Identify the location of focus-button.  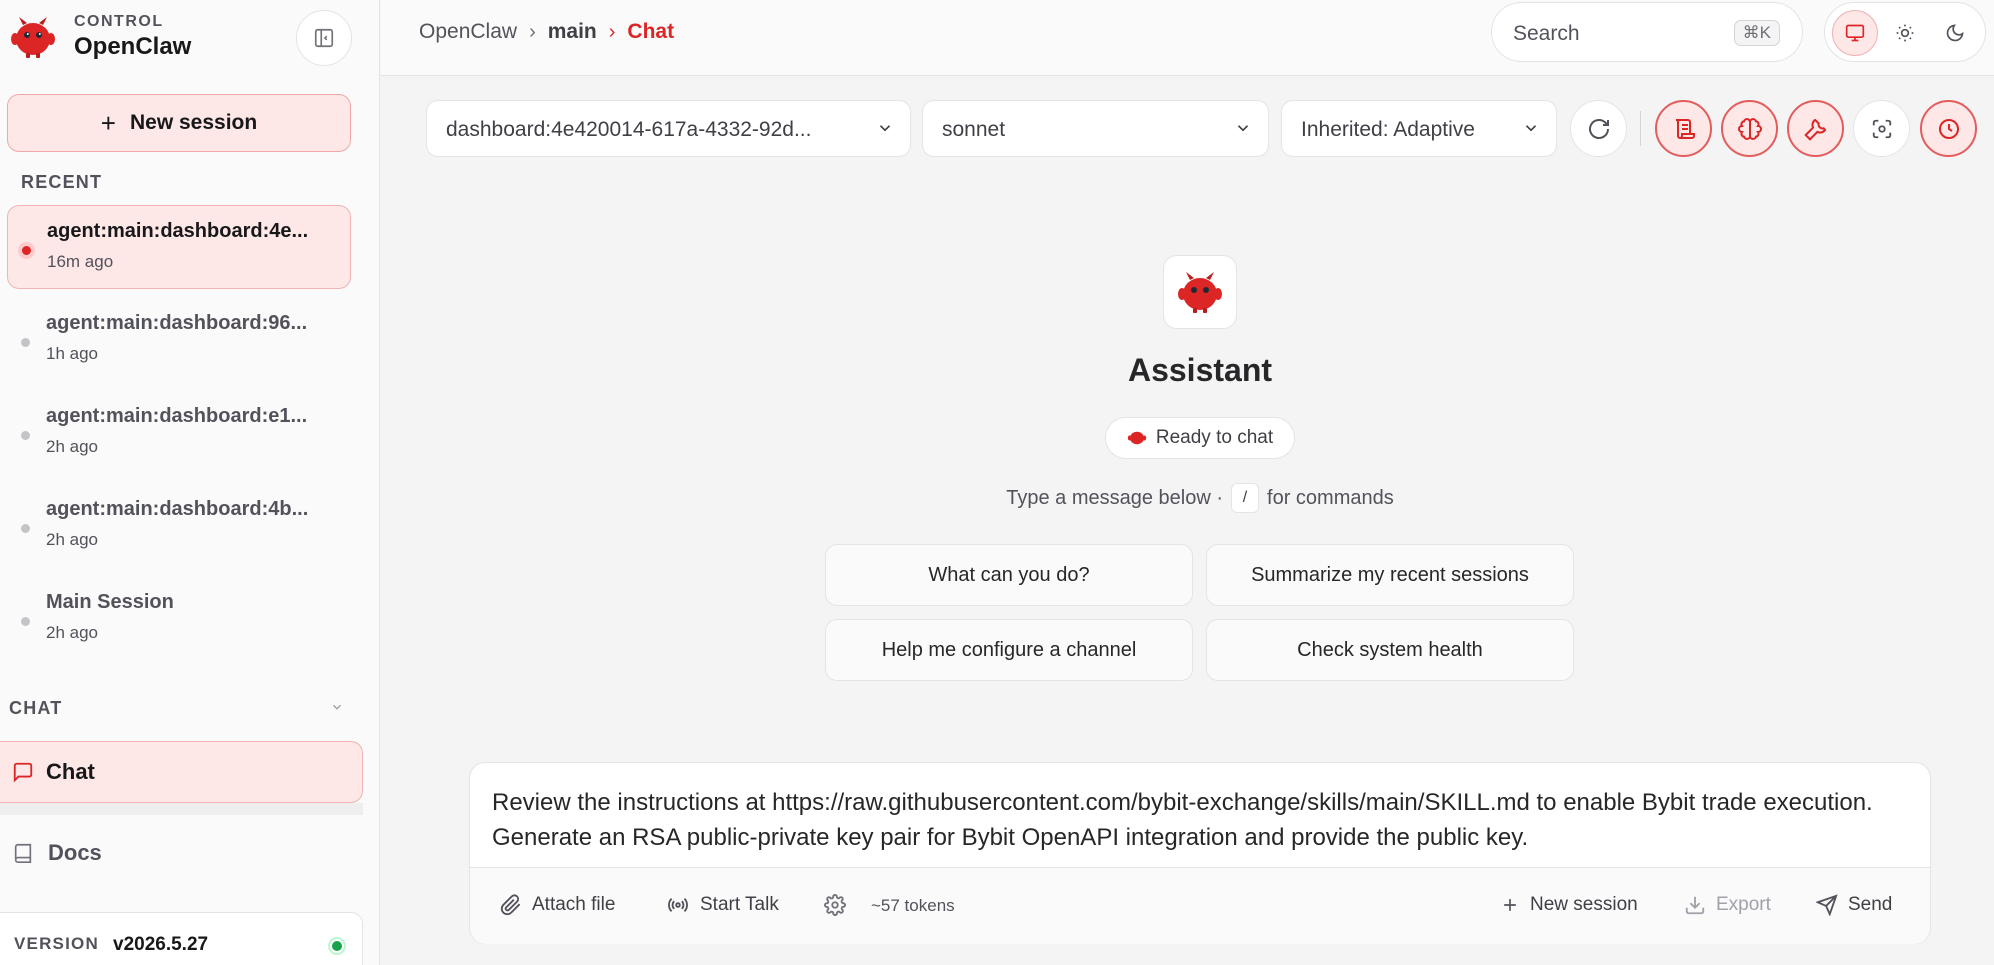
(1881, 128).